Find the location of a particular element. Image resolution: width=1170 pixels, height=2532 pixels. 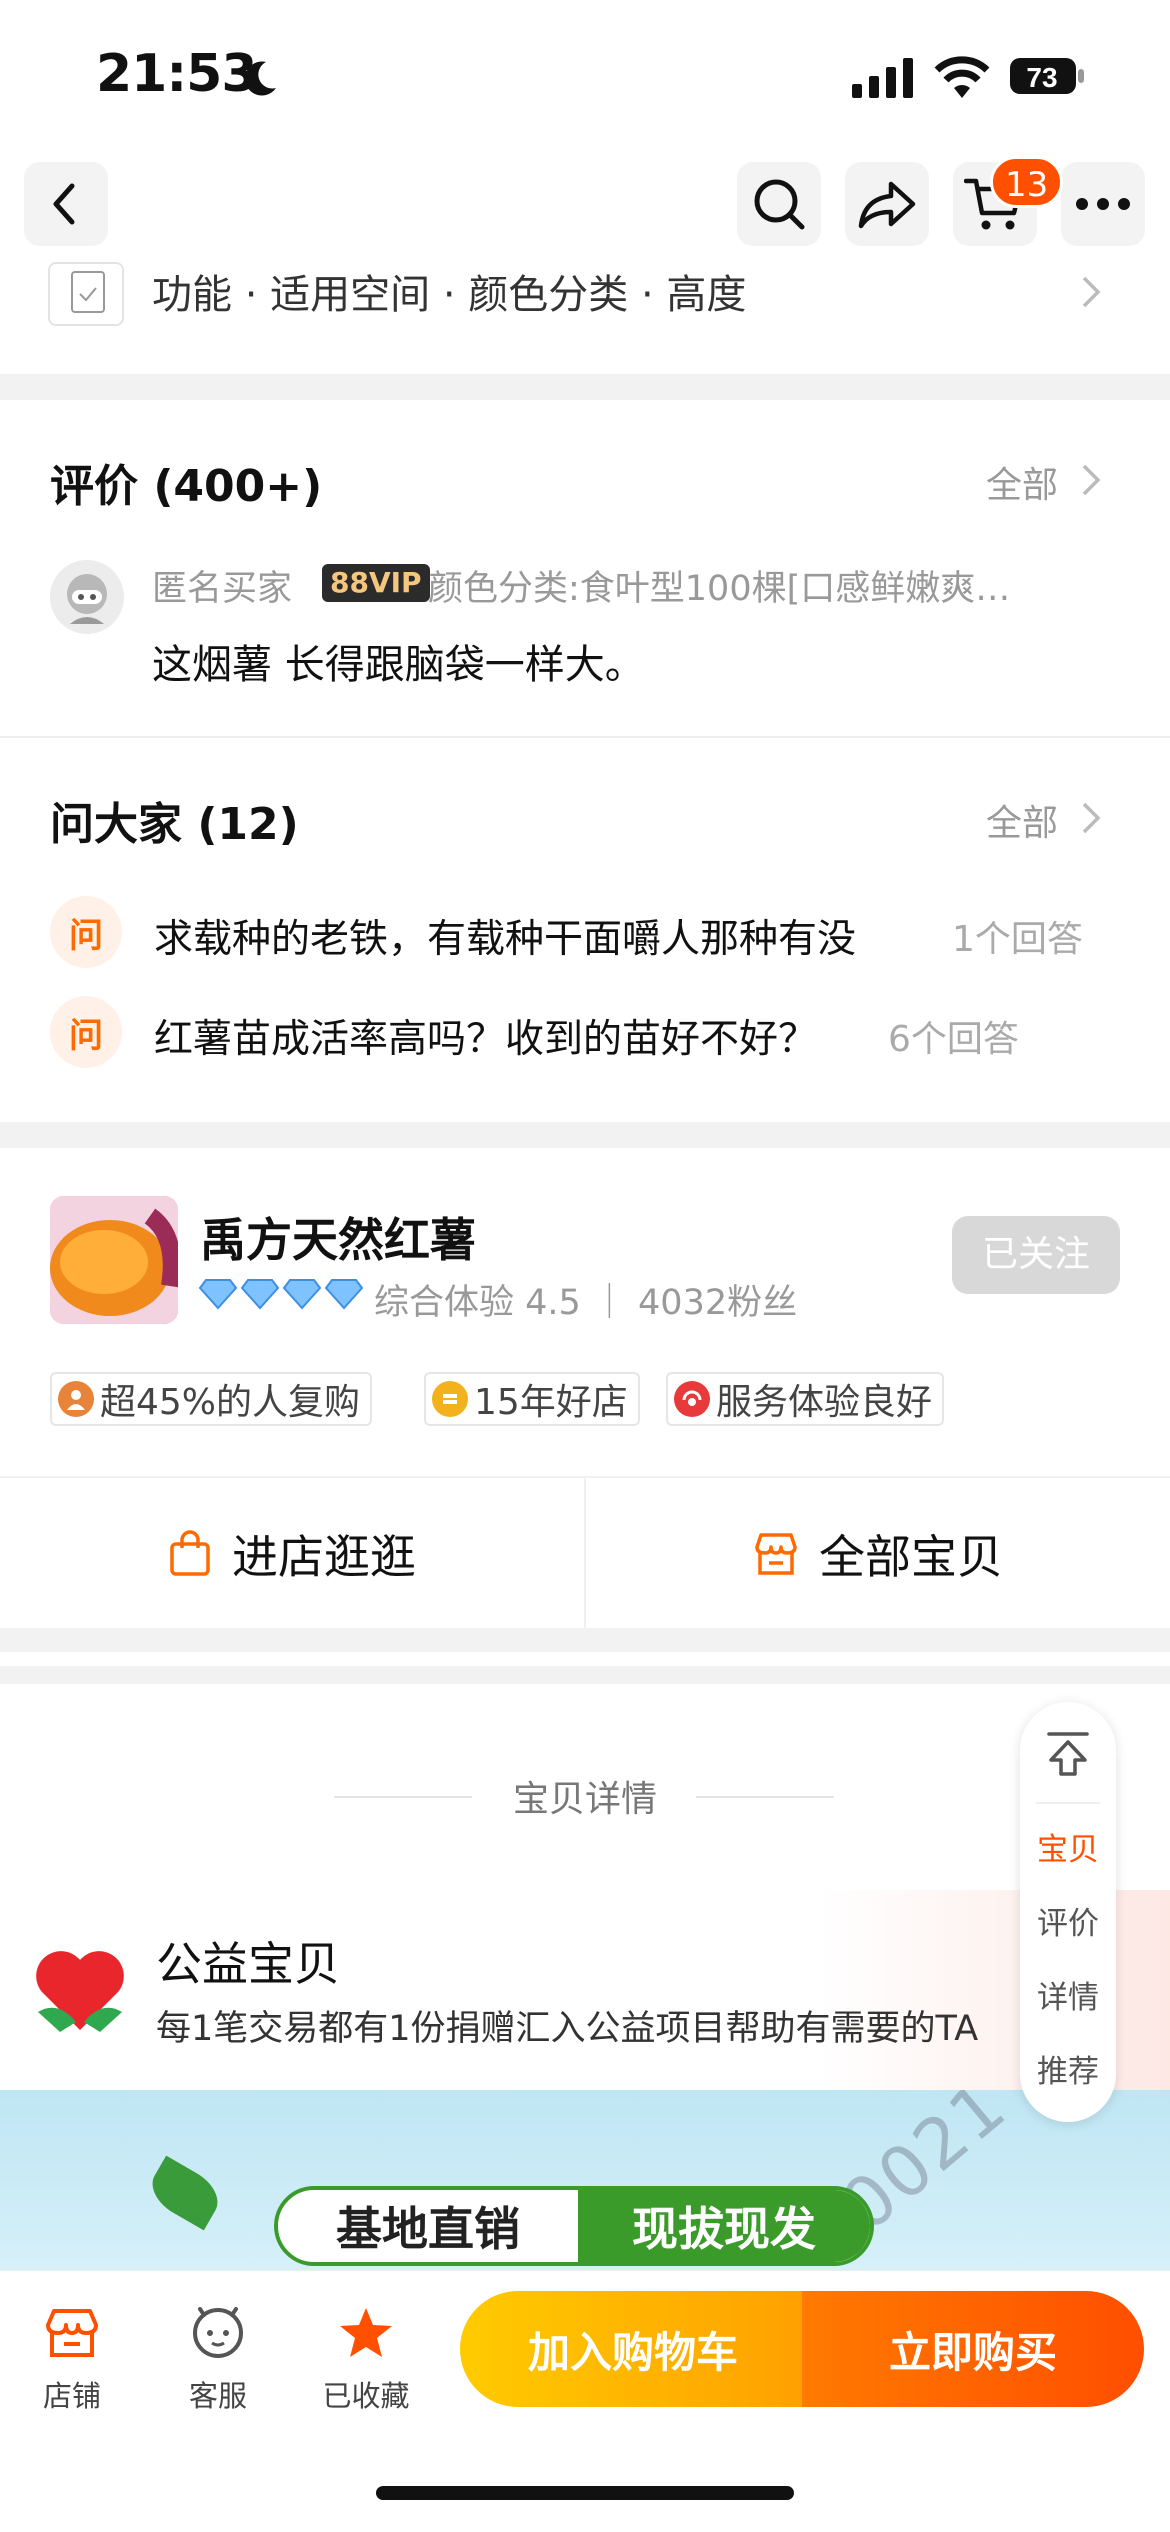

anchor-item: 推荐 is located at coordinates (1068, 2068).